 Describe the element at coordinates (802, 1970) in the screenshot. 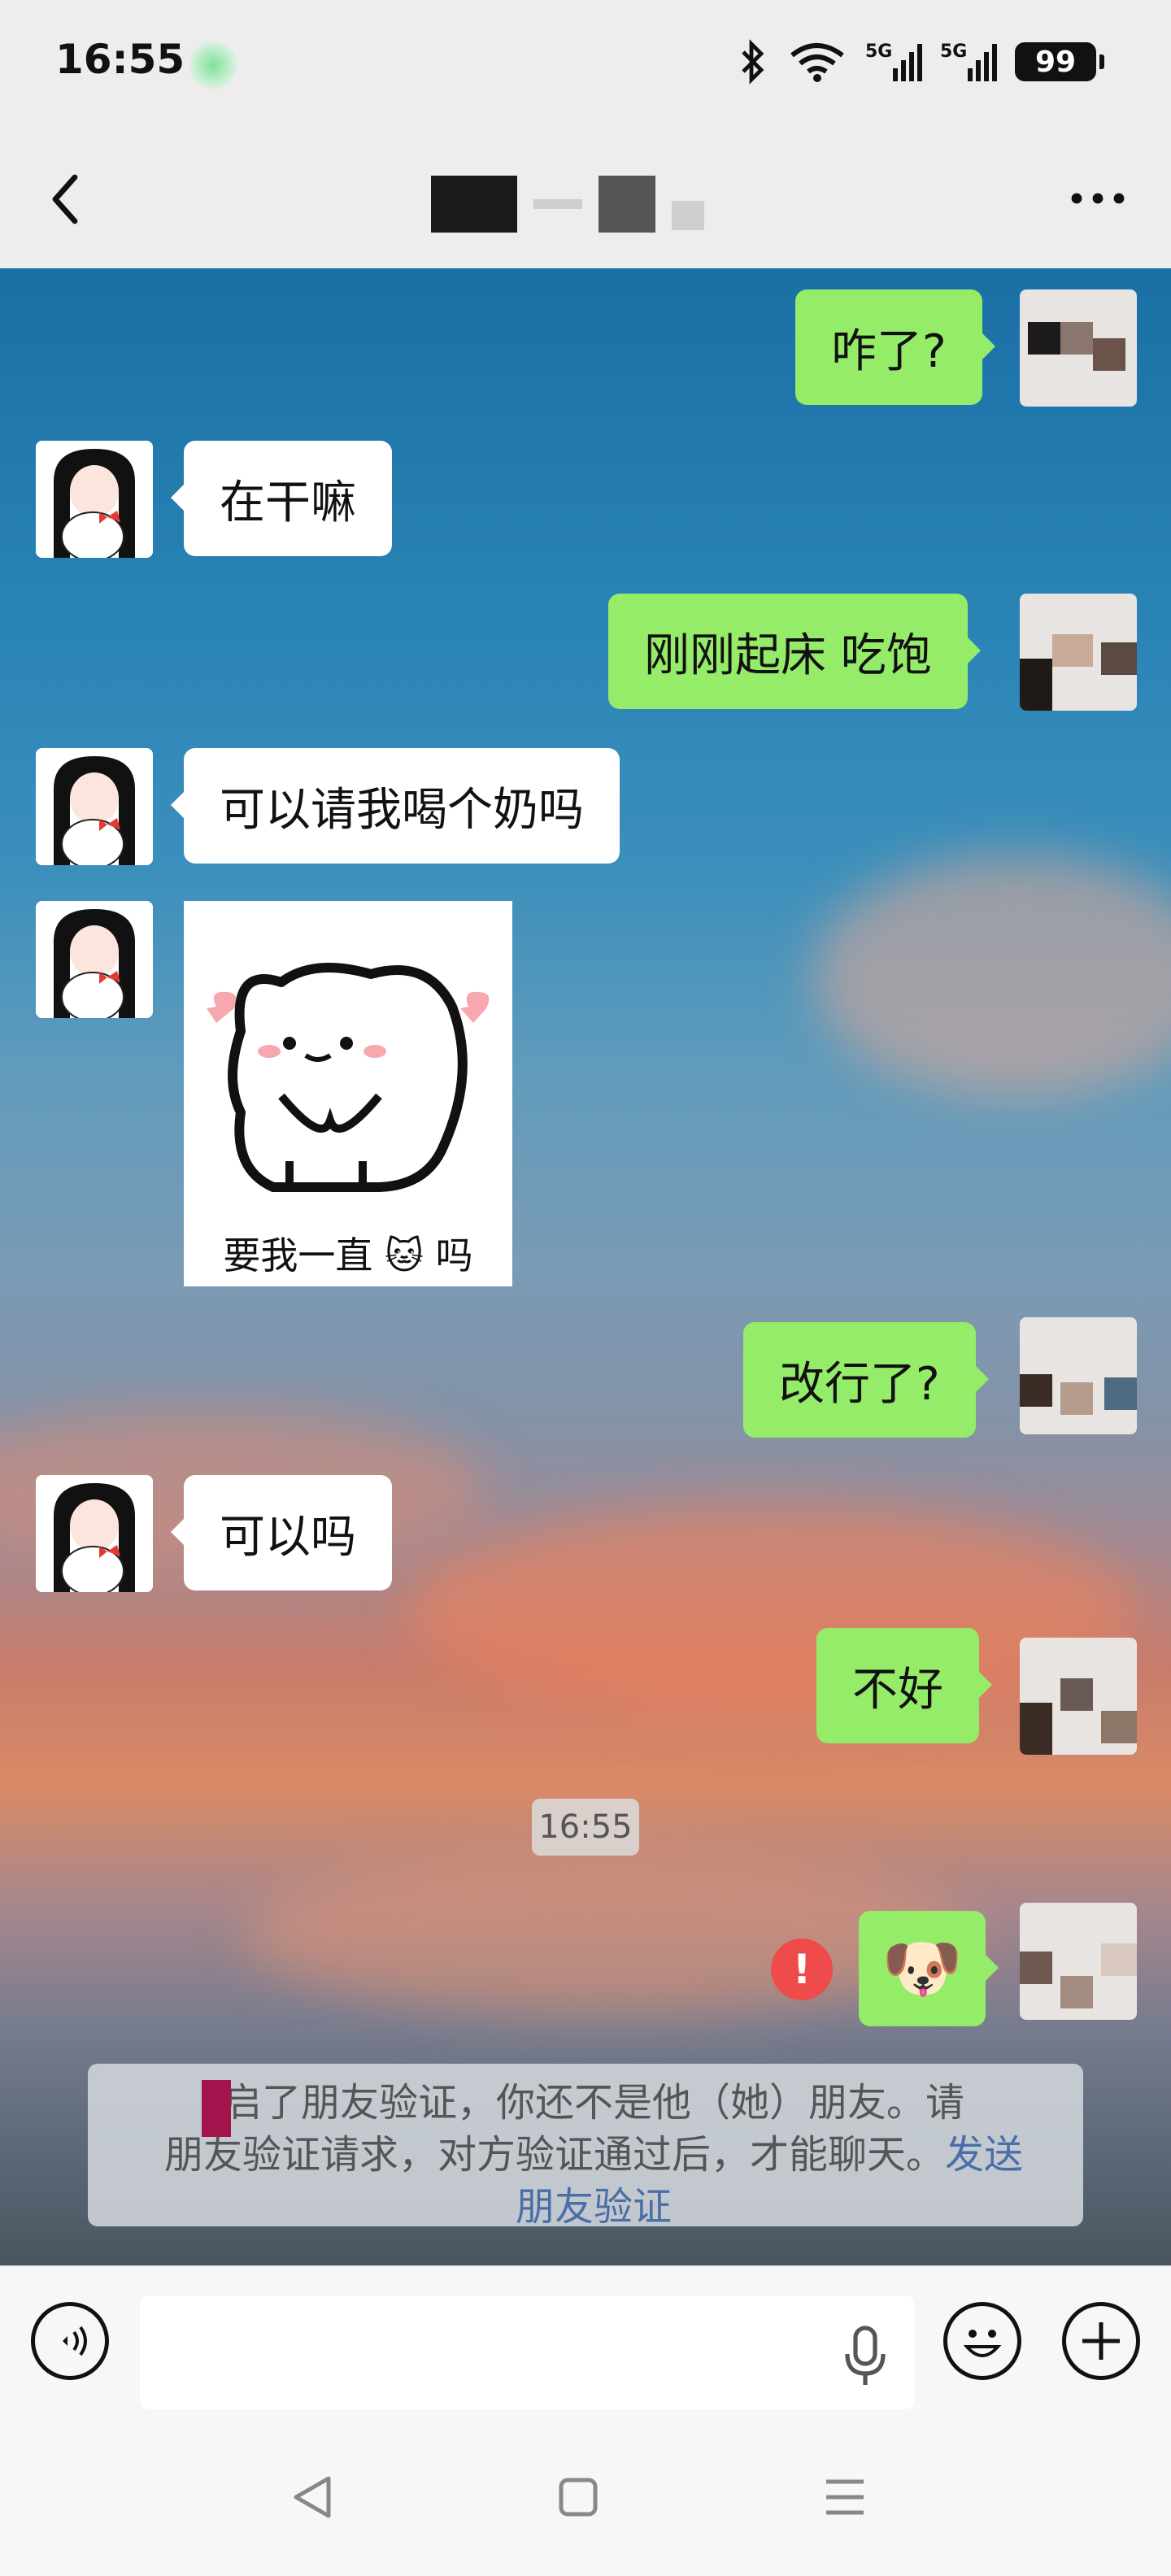

I see `send-failed-icon: !` at that location.